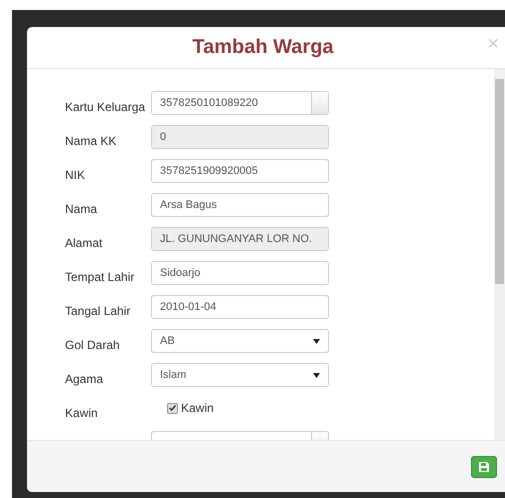 This screenshot has height=498, width=505. What do you see at coordinates (240, 103) in the screenshot?
I see `lookup-field: 3578250101089220` at bounding box center [240, 103].